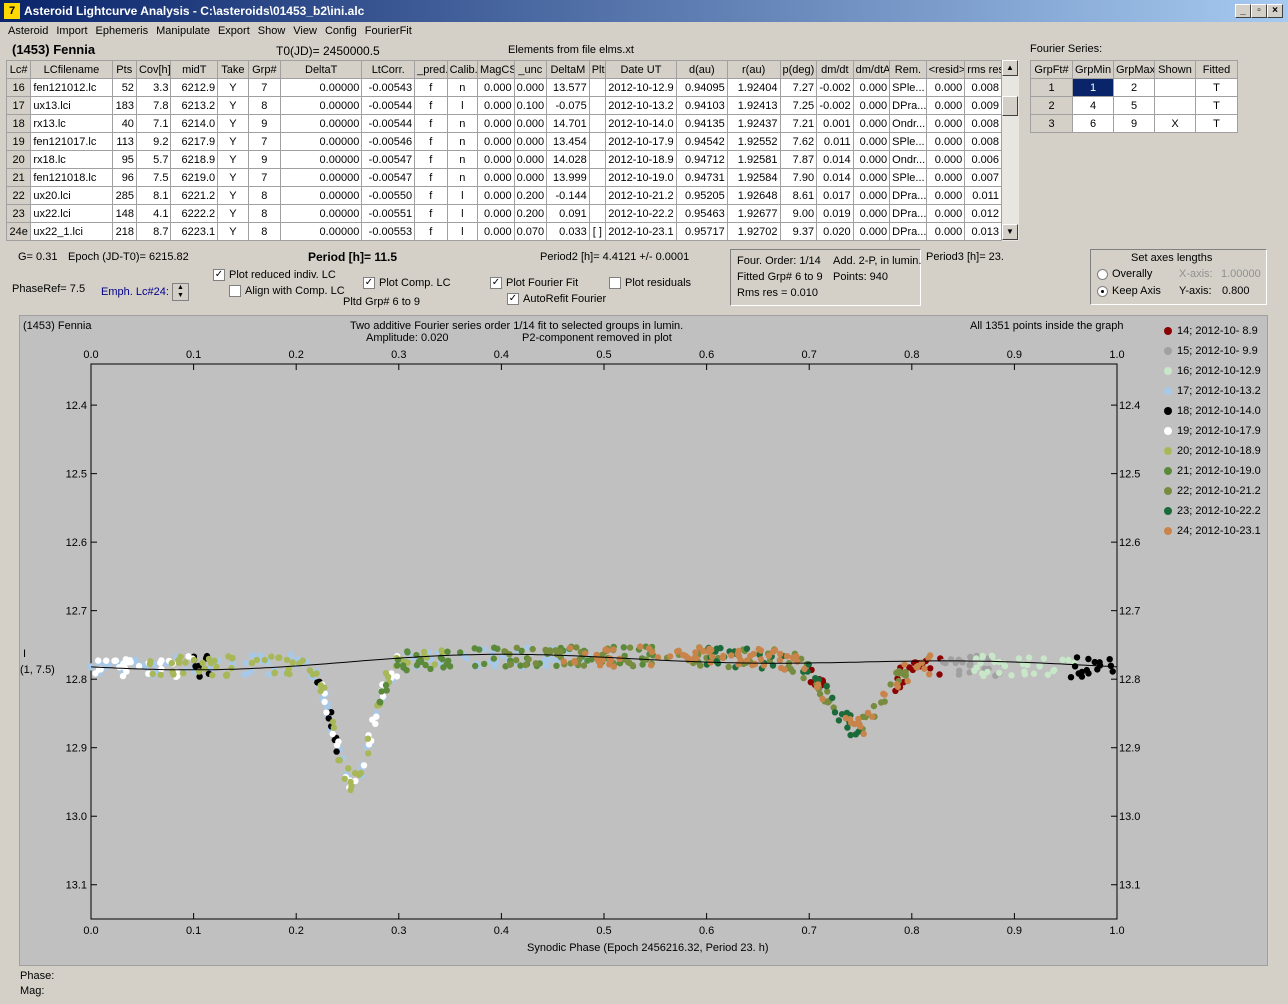 The height and width of the screenshot is (1004, 1288). What do you see at coordinates (233, 69) in the screenshot?
I see `lc-col-header: Take` at bounding box center [233, 69].